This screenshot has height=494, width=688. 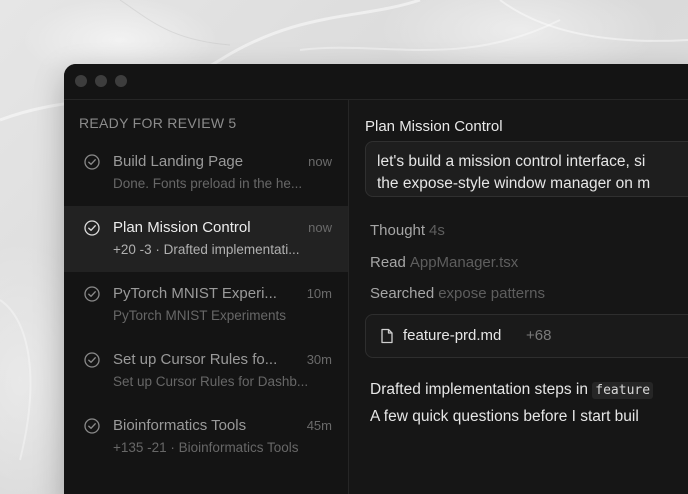 What do you see at coordinates (180, 425) in the screenshot?
I see `task-title: Bioinformatics Tools` at bounding box center [180, 425].